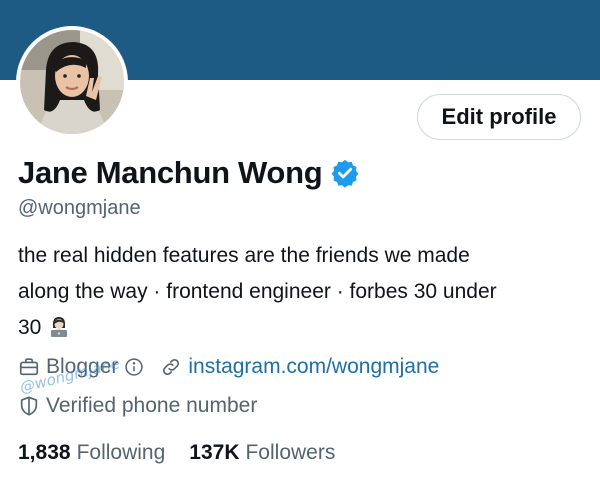  Describe the element at coordinates (214, 452) in the screenshot. I see `followers-count: 137K` at that location.